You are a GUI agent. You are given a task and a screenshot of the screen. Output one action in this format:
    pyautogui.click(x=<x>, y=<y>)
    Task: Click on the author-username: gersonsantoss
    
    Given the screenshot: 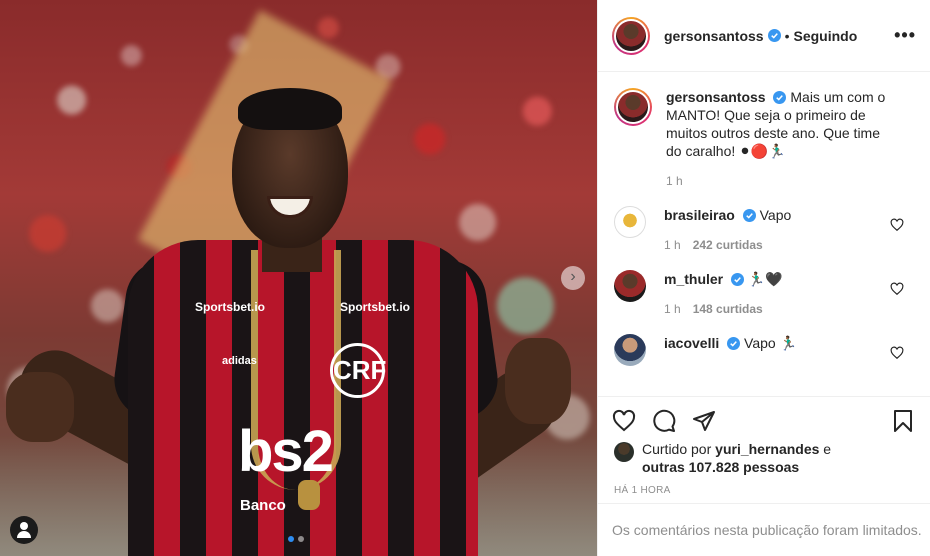 What is the action you would take?
    pyautogui.click(x=714, y=36)
    